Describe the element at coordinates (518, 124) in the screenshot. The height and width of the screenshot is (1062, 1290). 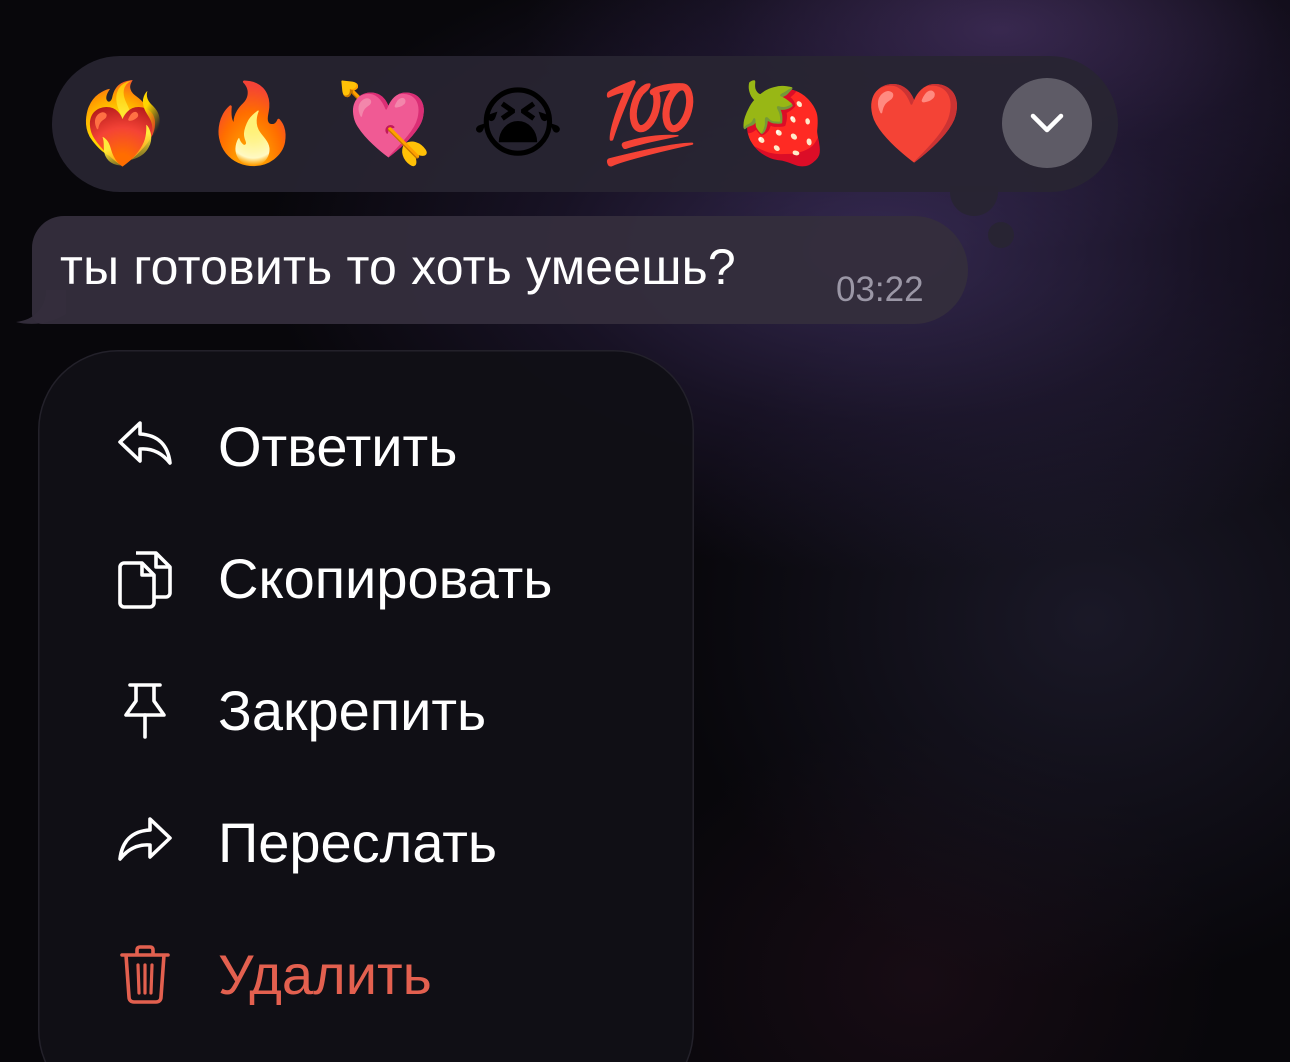
I see `reaction-loudly-crying-face: 😭` at that location.